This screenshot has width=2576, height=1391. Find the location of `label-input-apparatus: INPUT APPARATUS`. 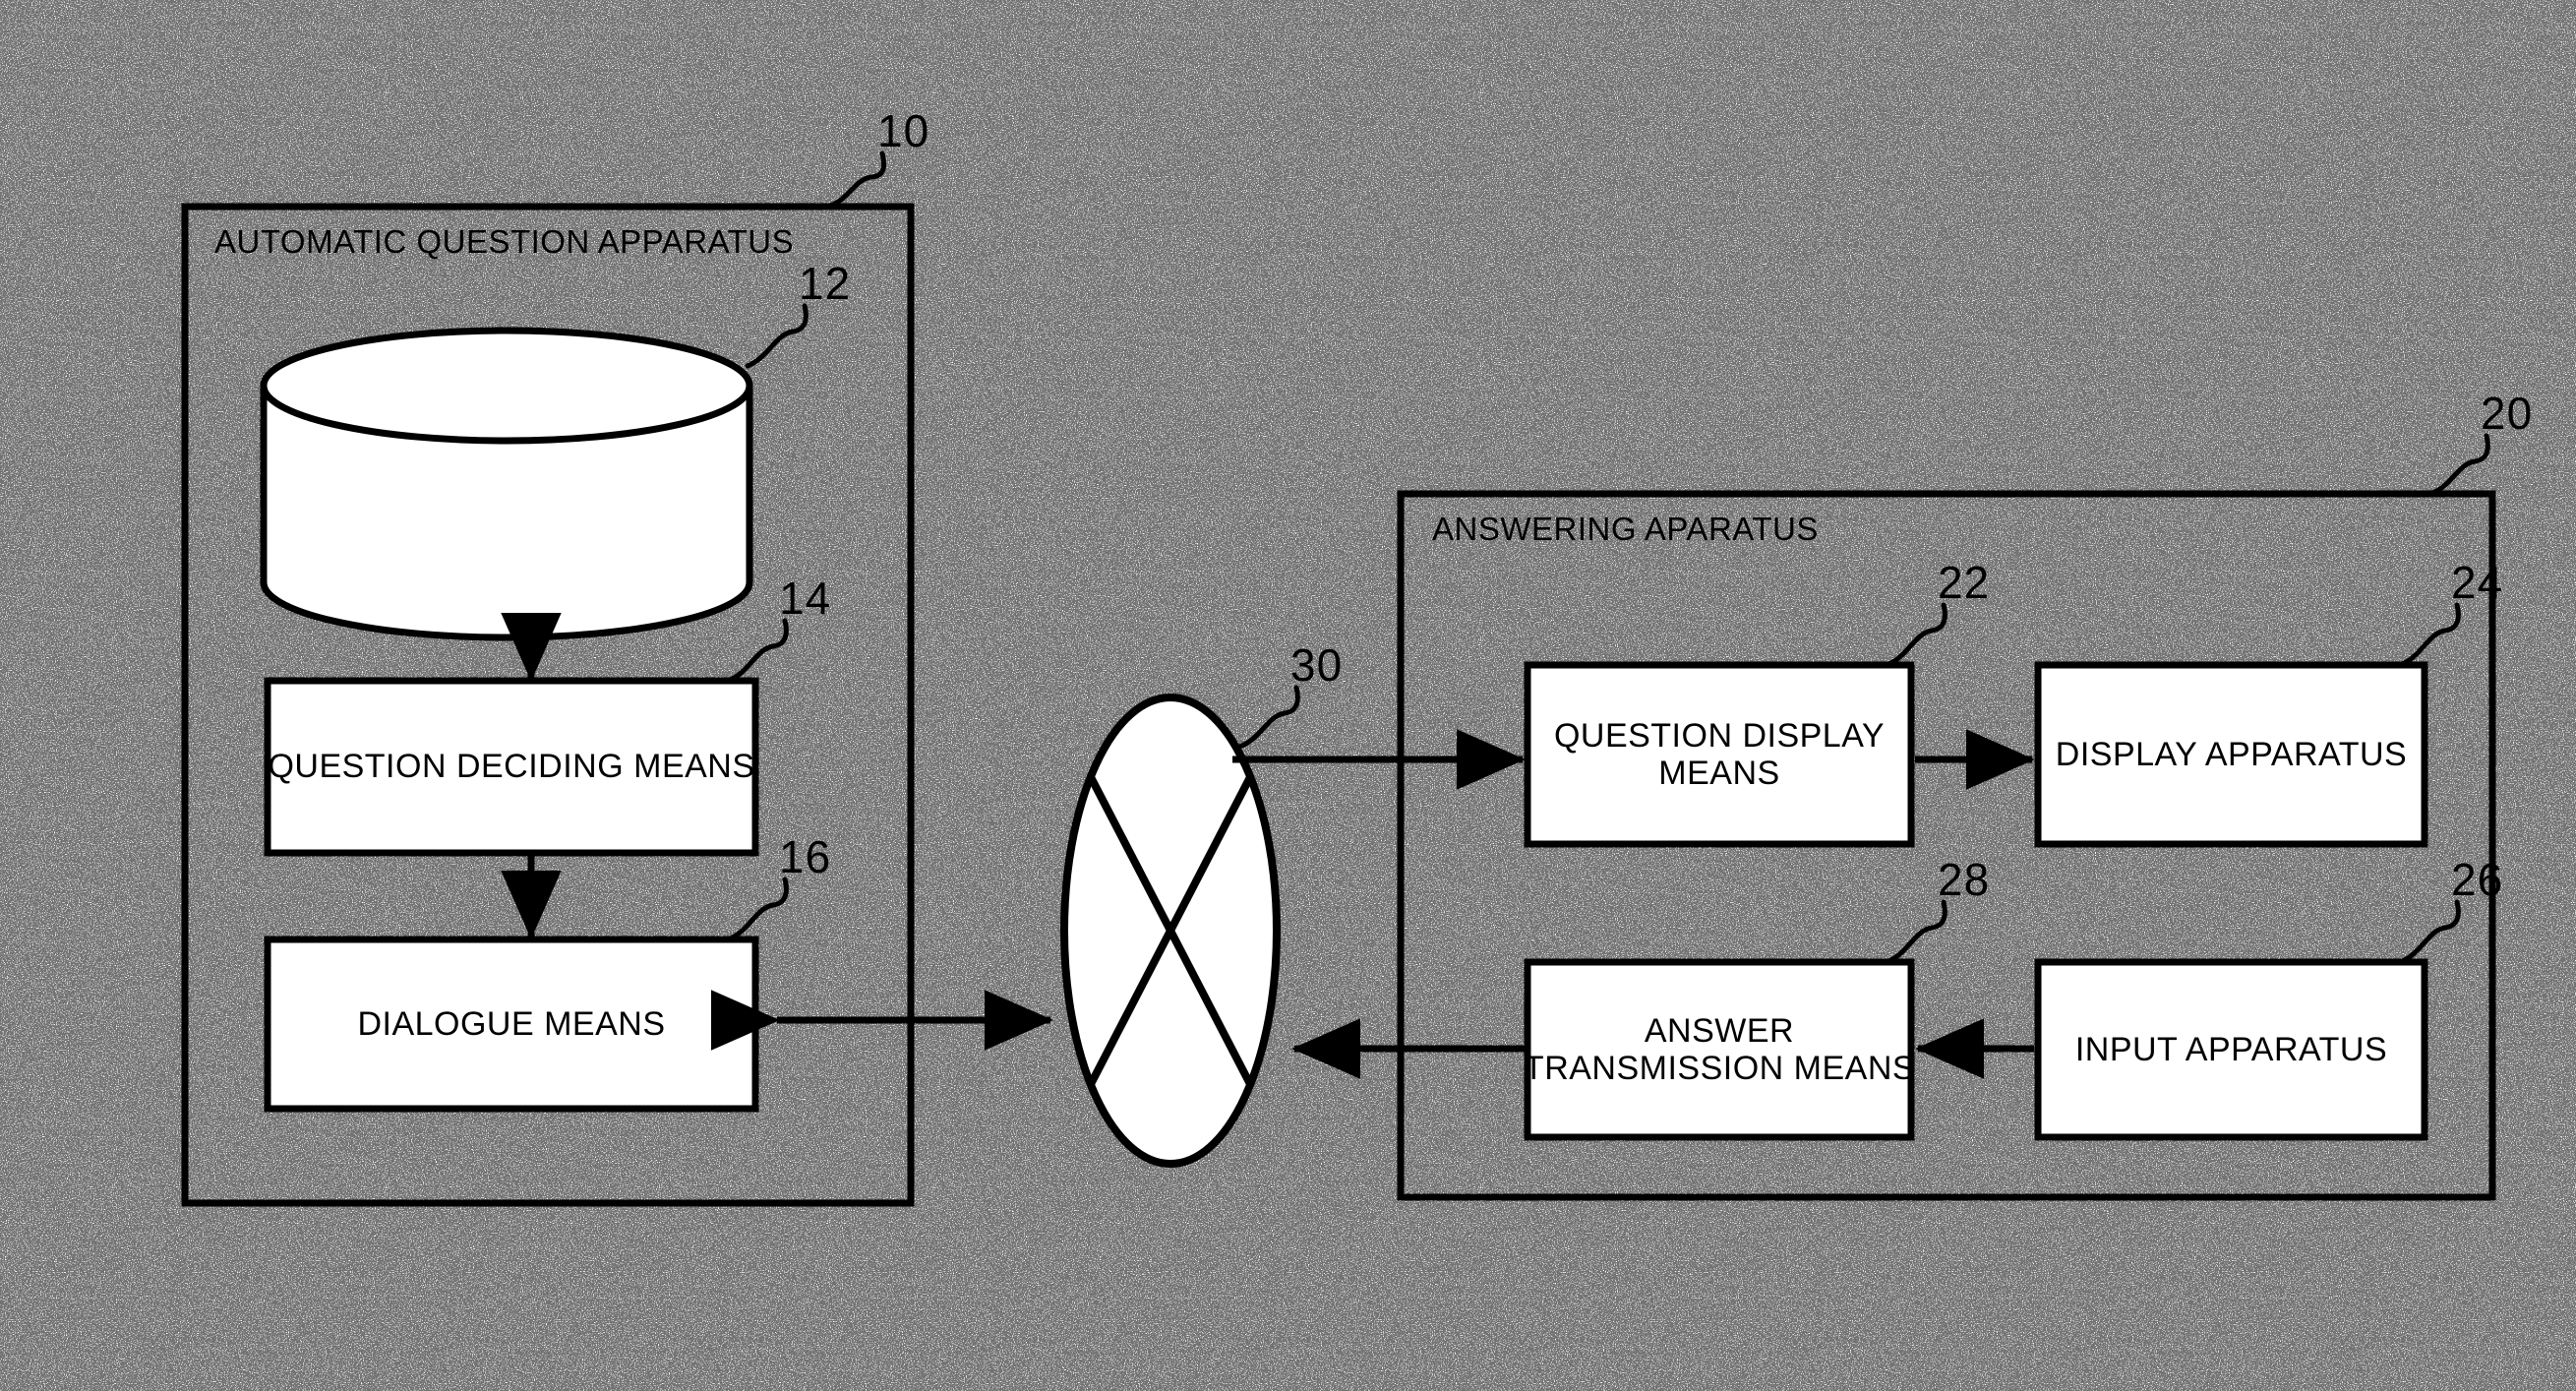

label-input-apparatus: INPUT APPARATUS is located at coordinates (2231, 1049).